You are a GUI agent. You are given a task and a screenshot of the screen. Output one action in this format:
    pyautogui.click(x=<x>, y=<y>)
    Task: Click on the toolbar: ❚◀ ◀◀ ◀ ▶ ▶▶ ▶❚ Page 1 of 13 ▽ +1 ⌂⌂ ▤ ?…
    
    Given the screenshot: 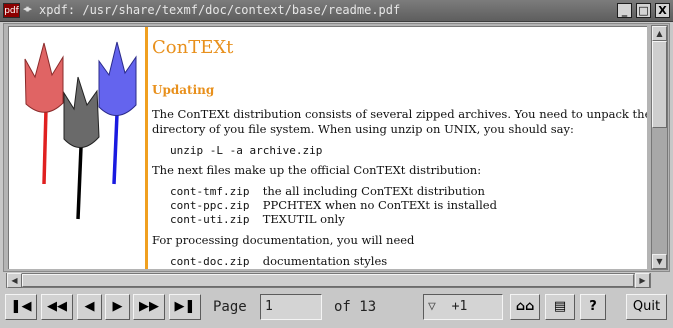 What is the action you would take?
    pyautogui.click(x=336, y=309)
    